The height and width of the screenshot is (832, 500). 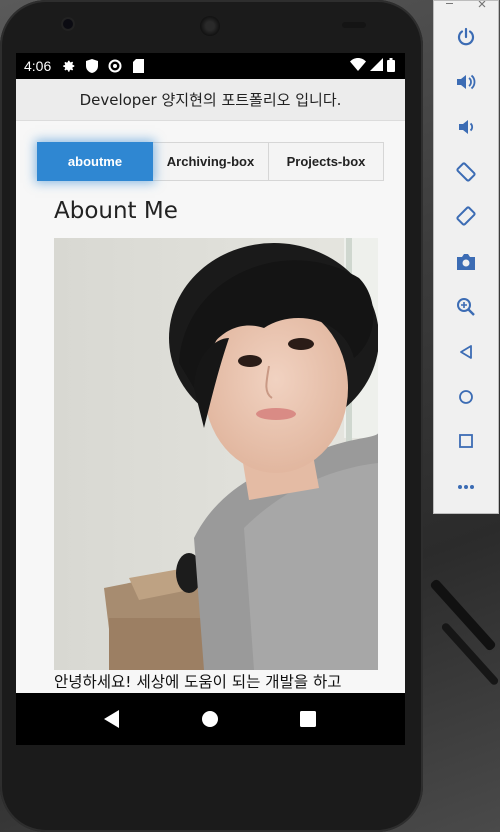 What do you see at coordinates (210, 66) in the screenshot?
I see `status-bar: 4:06` at bounding box center [210, 66].